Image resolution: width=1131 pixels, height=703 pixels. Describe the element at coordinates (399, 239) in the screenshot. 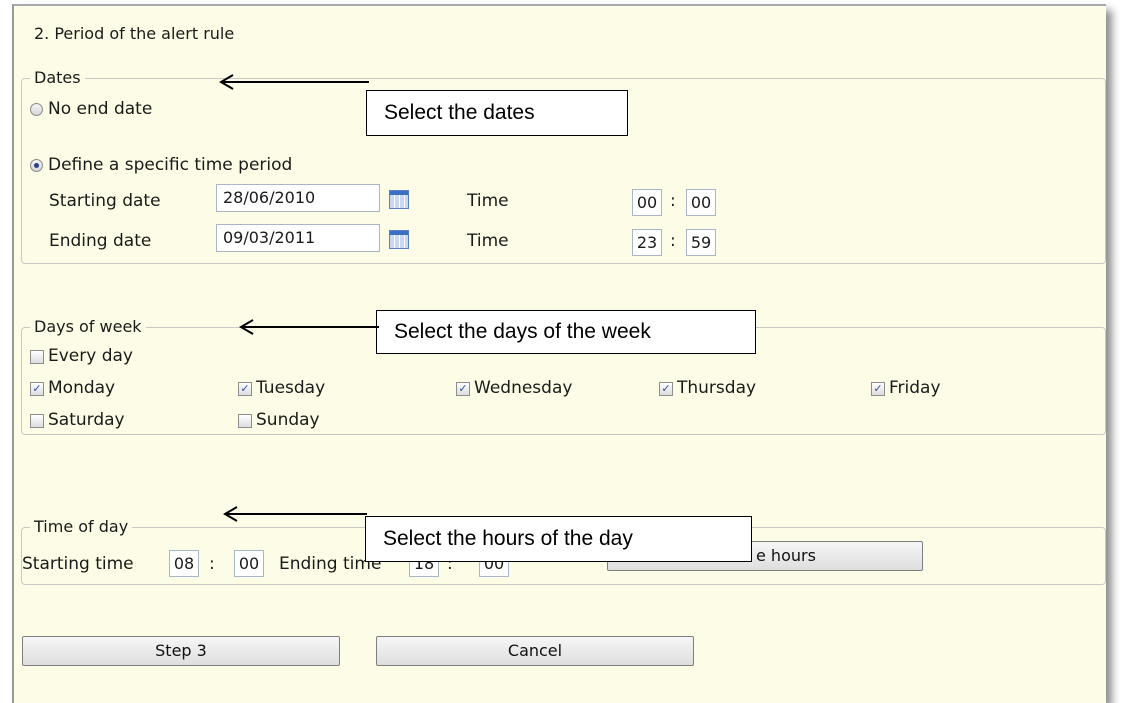

I see `ending-date-calendar-icon` at that location.